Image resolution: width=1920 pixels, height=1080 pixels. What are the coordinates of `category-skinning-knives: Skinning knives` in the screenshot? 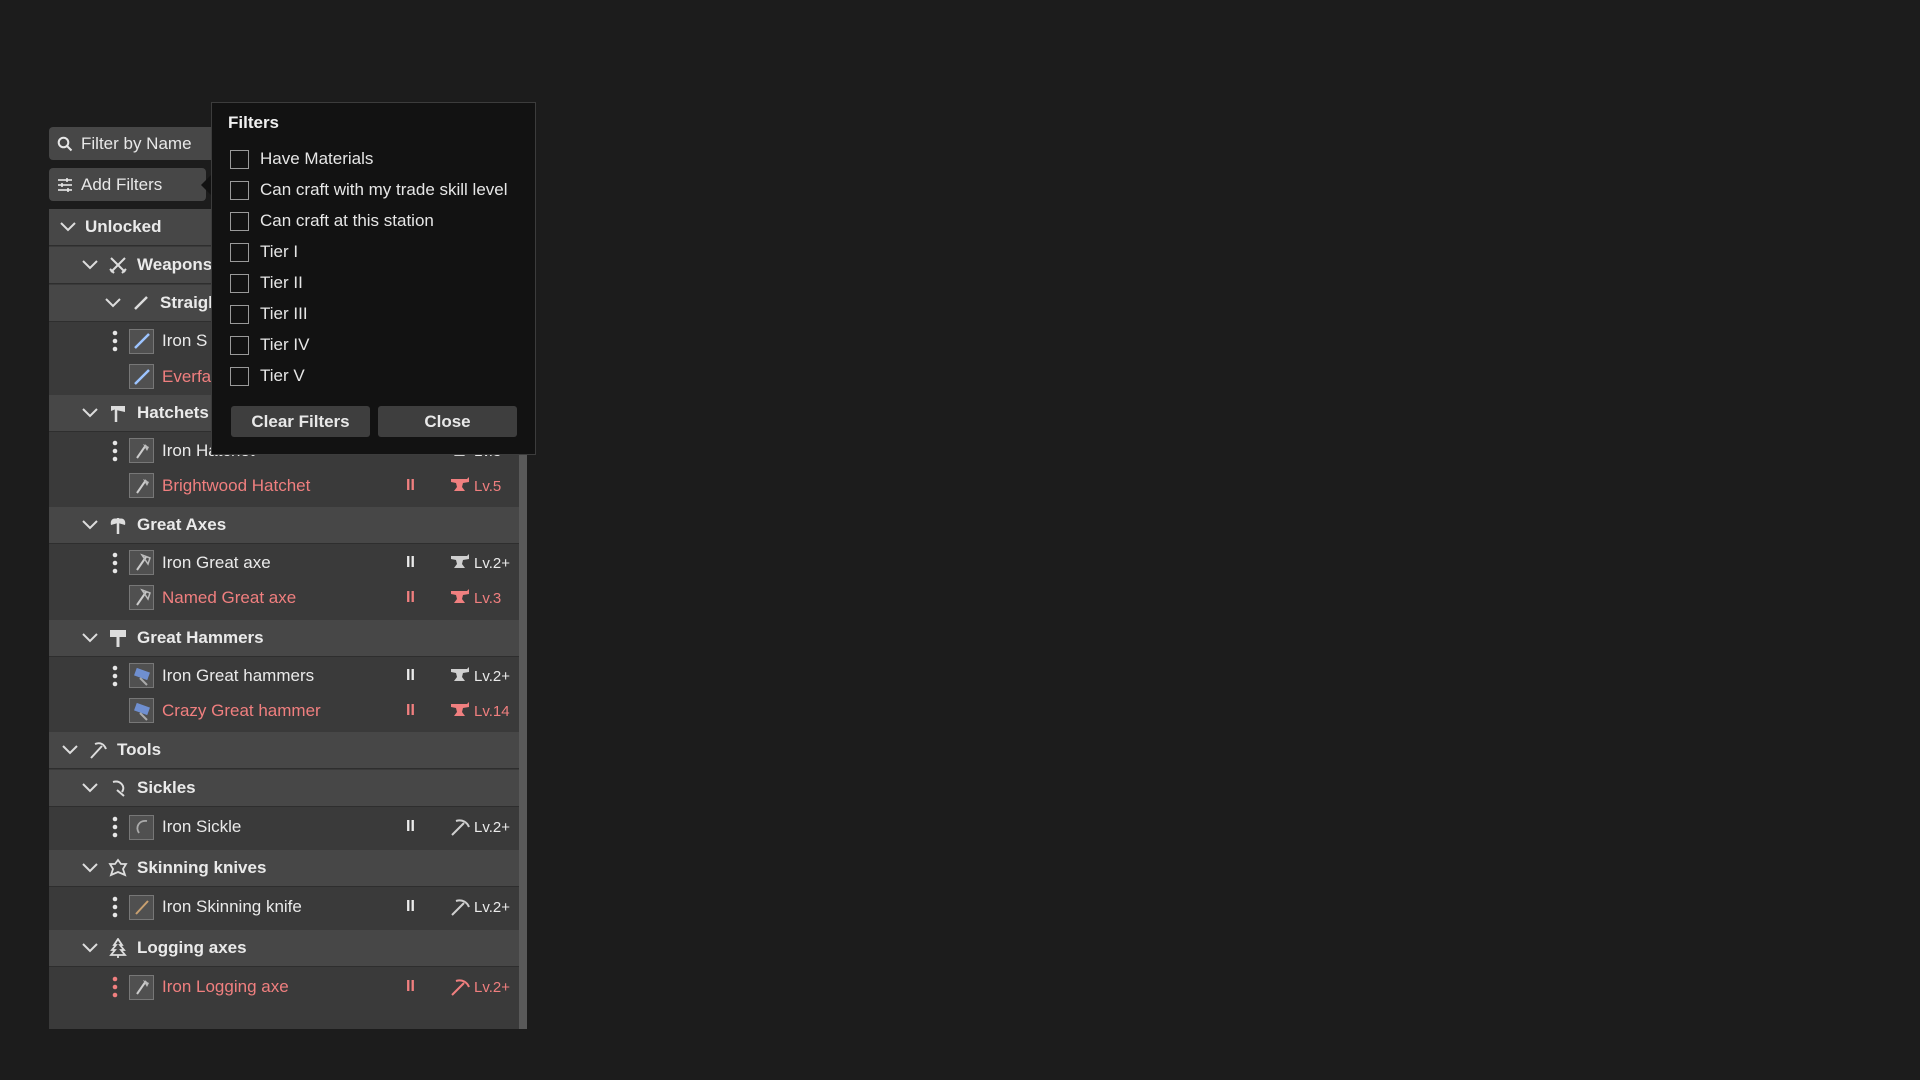 It's located at (284, 868).